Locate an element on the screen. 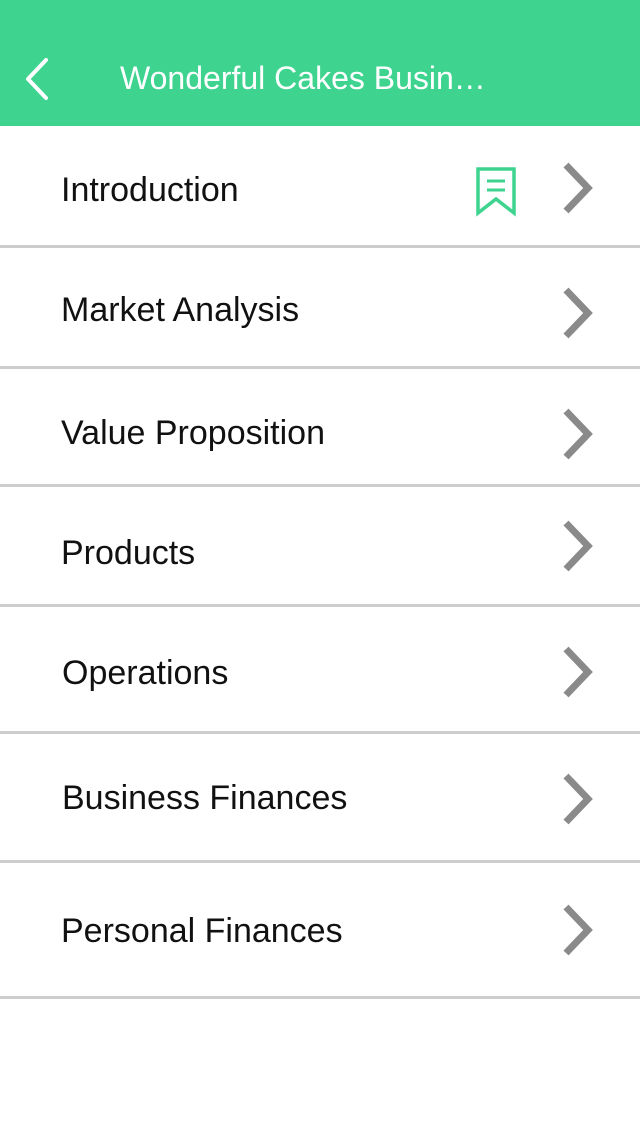 This screenshot has width=640, height=1136. list-item-business-finances: Business Finances is located at coordinates (320, 798).